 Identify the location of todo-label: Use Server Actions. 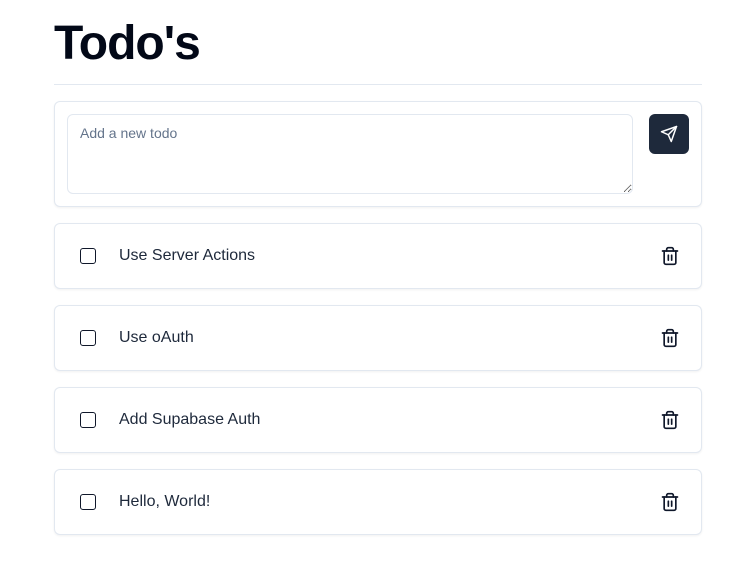
(187, 255).